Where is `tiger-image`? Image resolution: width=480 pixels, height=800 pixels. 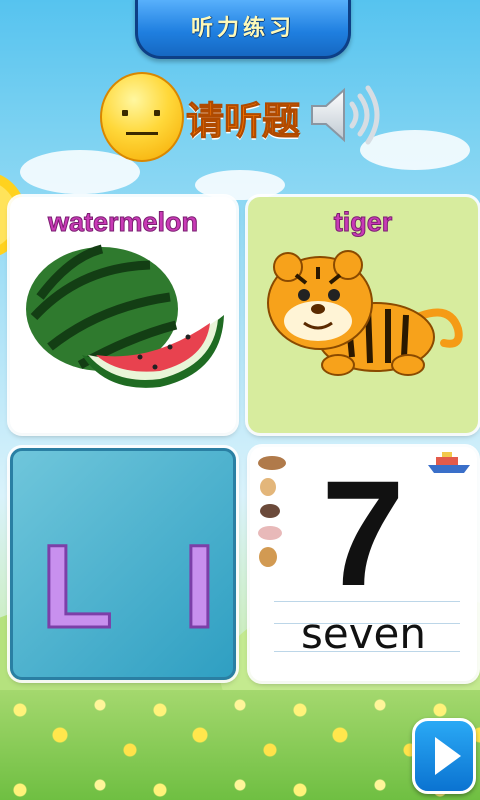 tiger-image is located at coordinates (365, 313).